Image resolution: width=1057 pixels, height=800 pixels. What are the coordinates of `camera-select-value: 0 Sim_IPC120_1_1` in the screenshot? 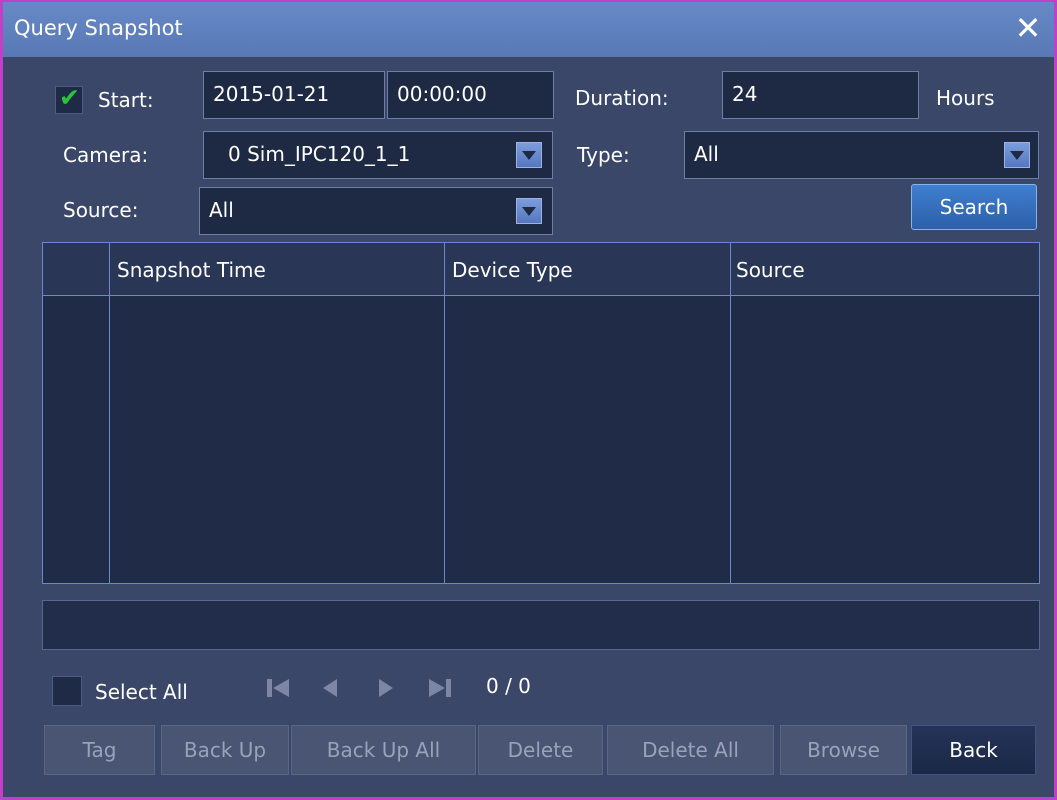 It's located at (319, 154).